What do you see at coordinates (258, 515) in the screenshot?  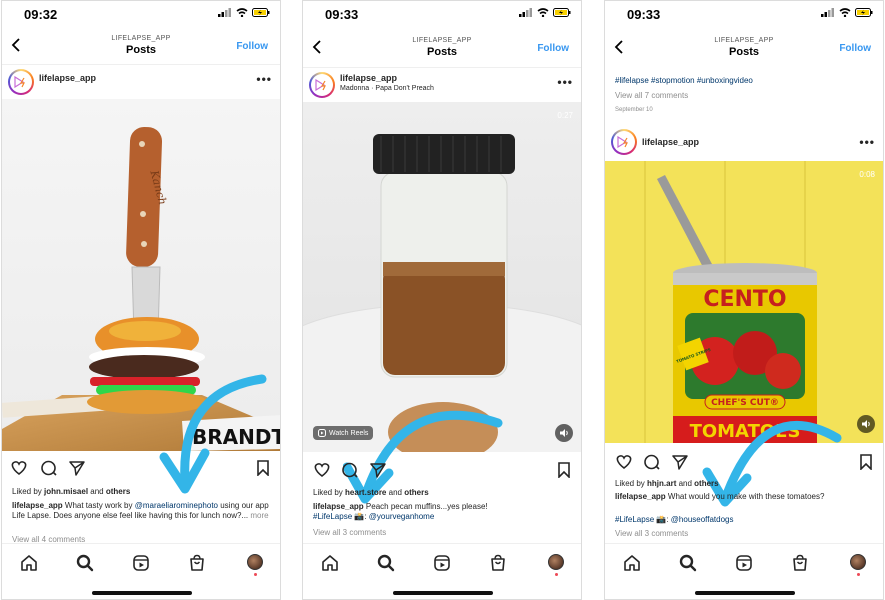 I see `caption-more-link: more` at bounding box center [258, 515].